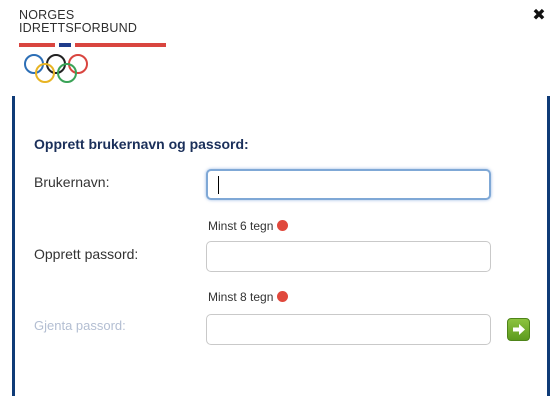  I want to click on arrow-right-icon, so click(518, 329).